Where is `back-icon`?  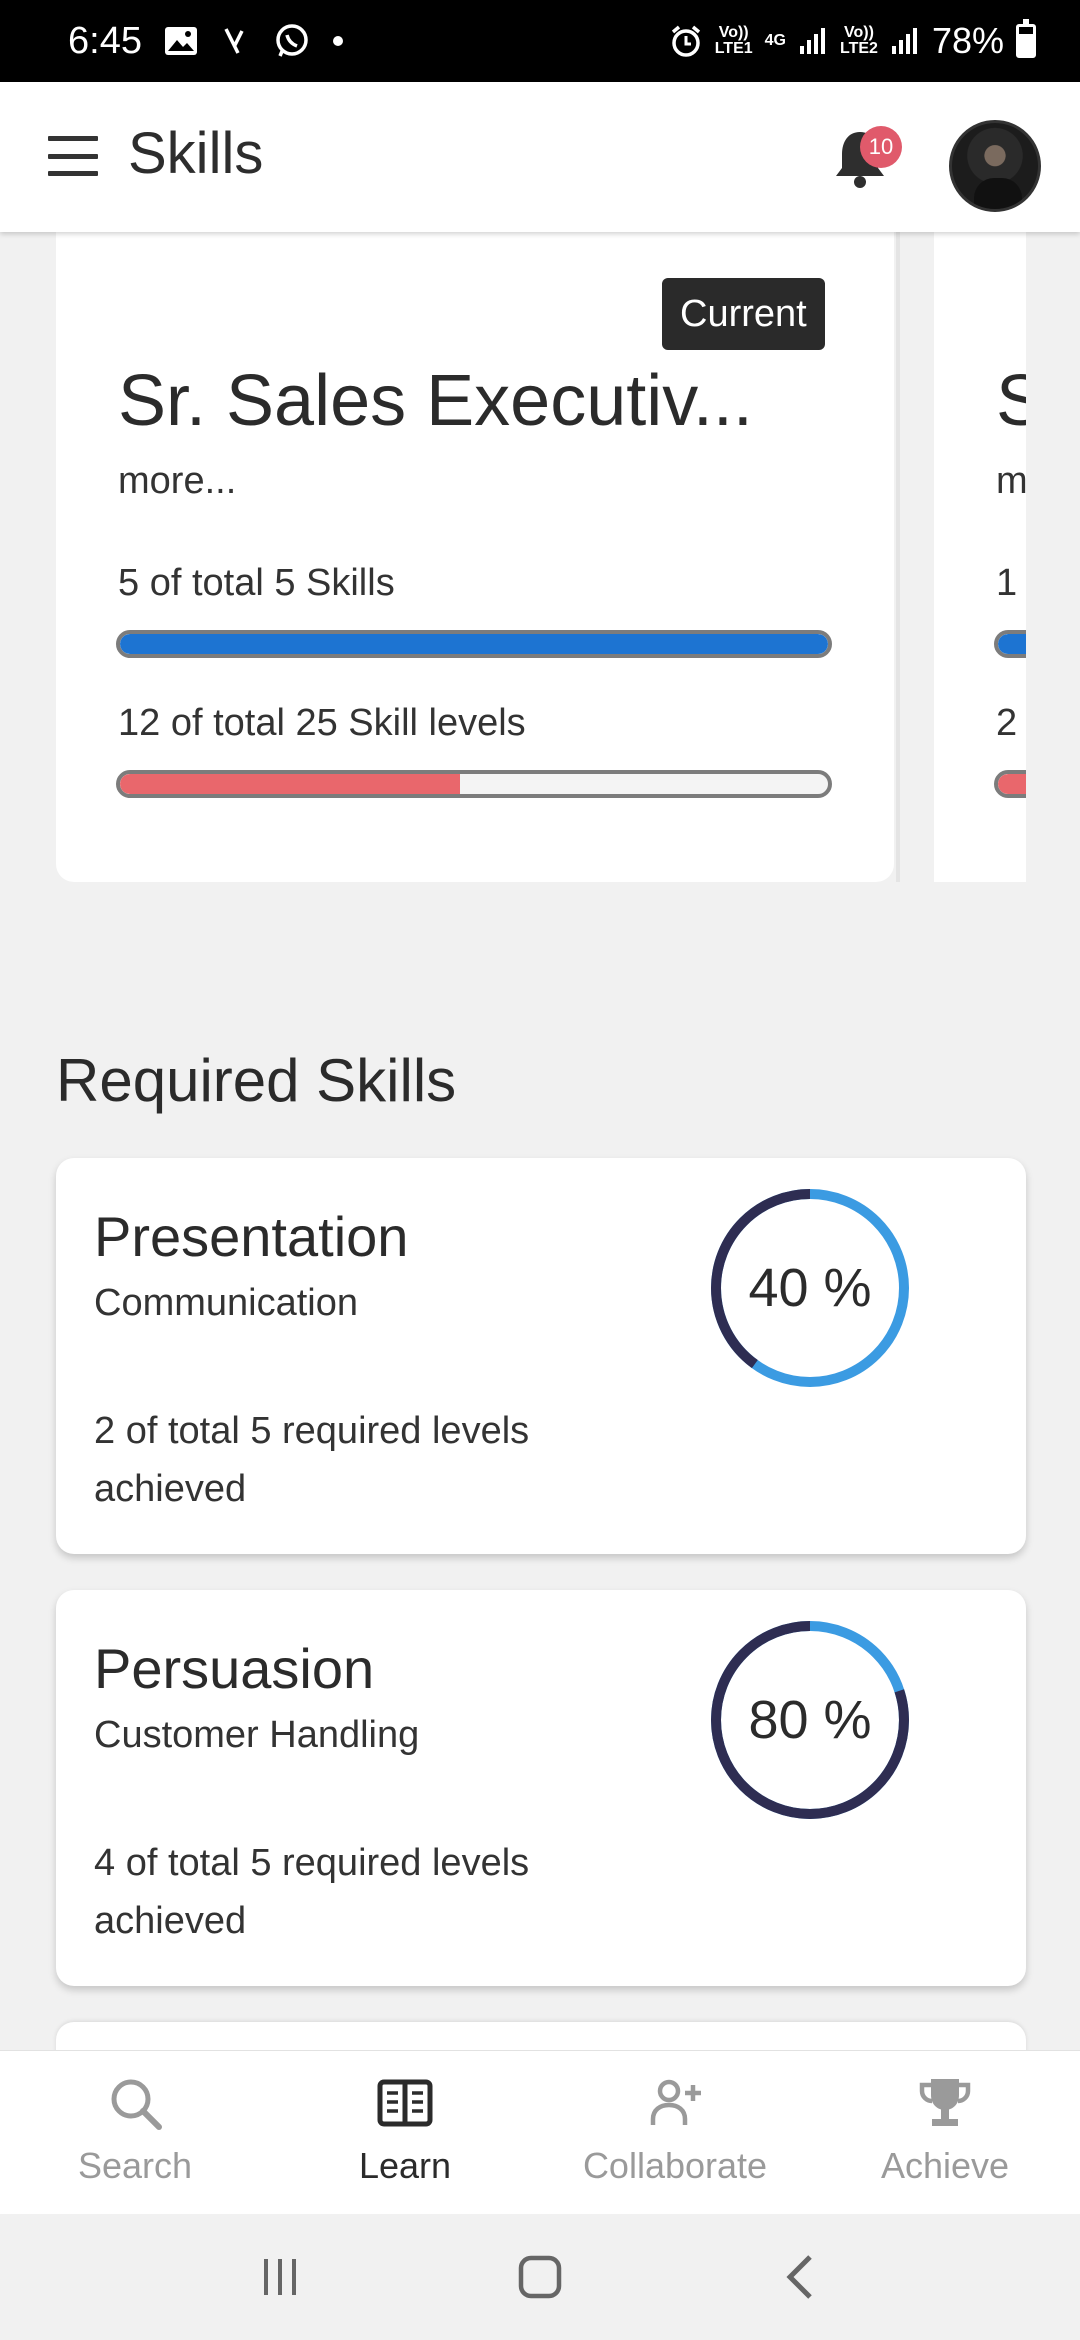 back-icon is located at coordinates (800, 2277).